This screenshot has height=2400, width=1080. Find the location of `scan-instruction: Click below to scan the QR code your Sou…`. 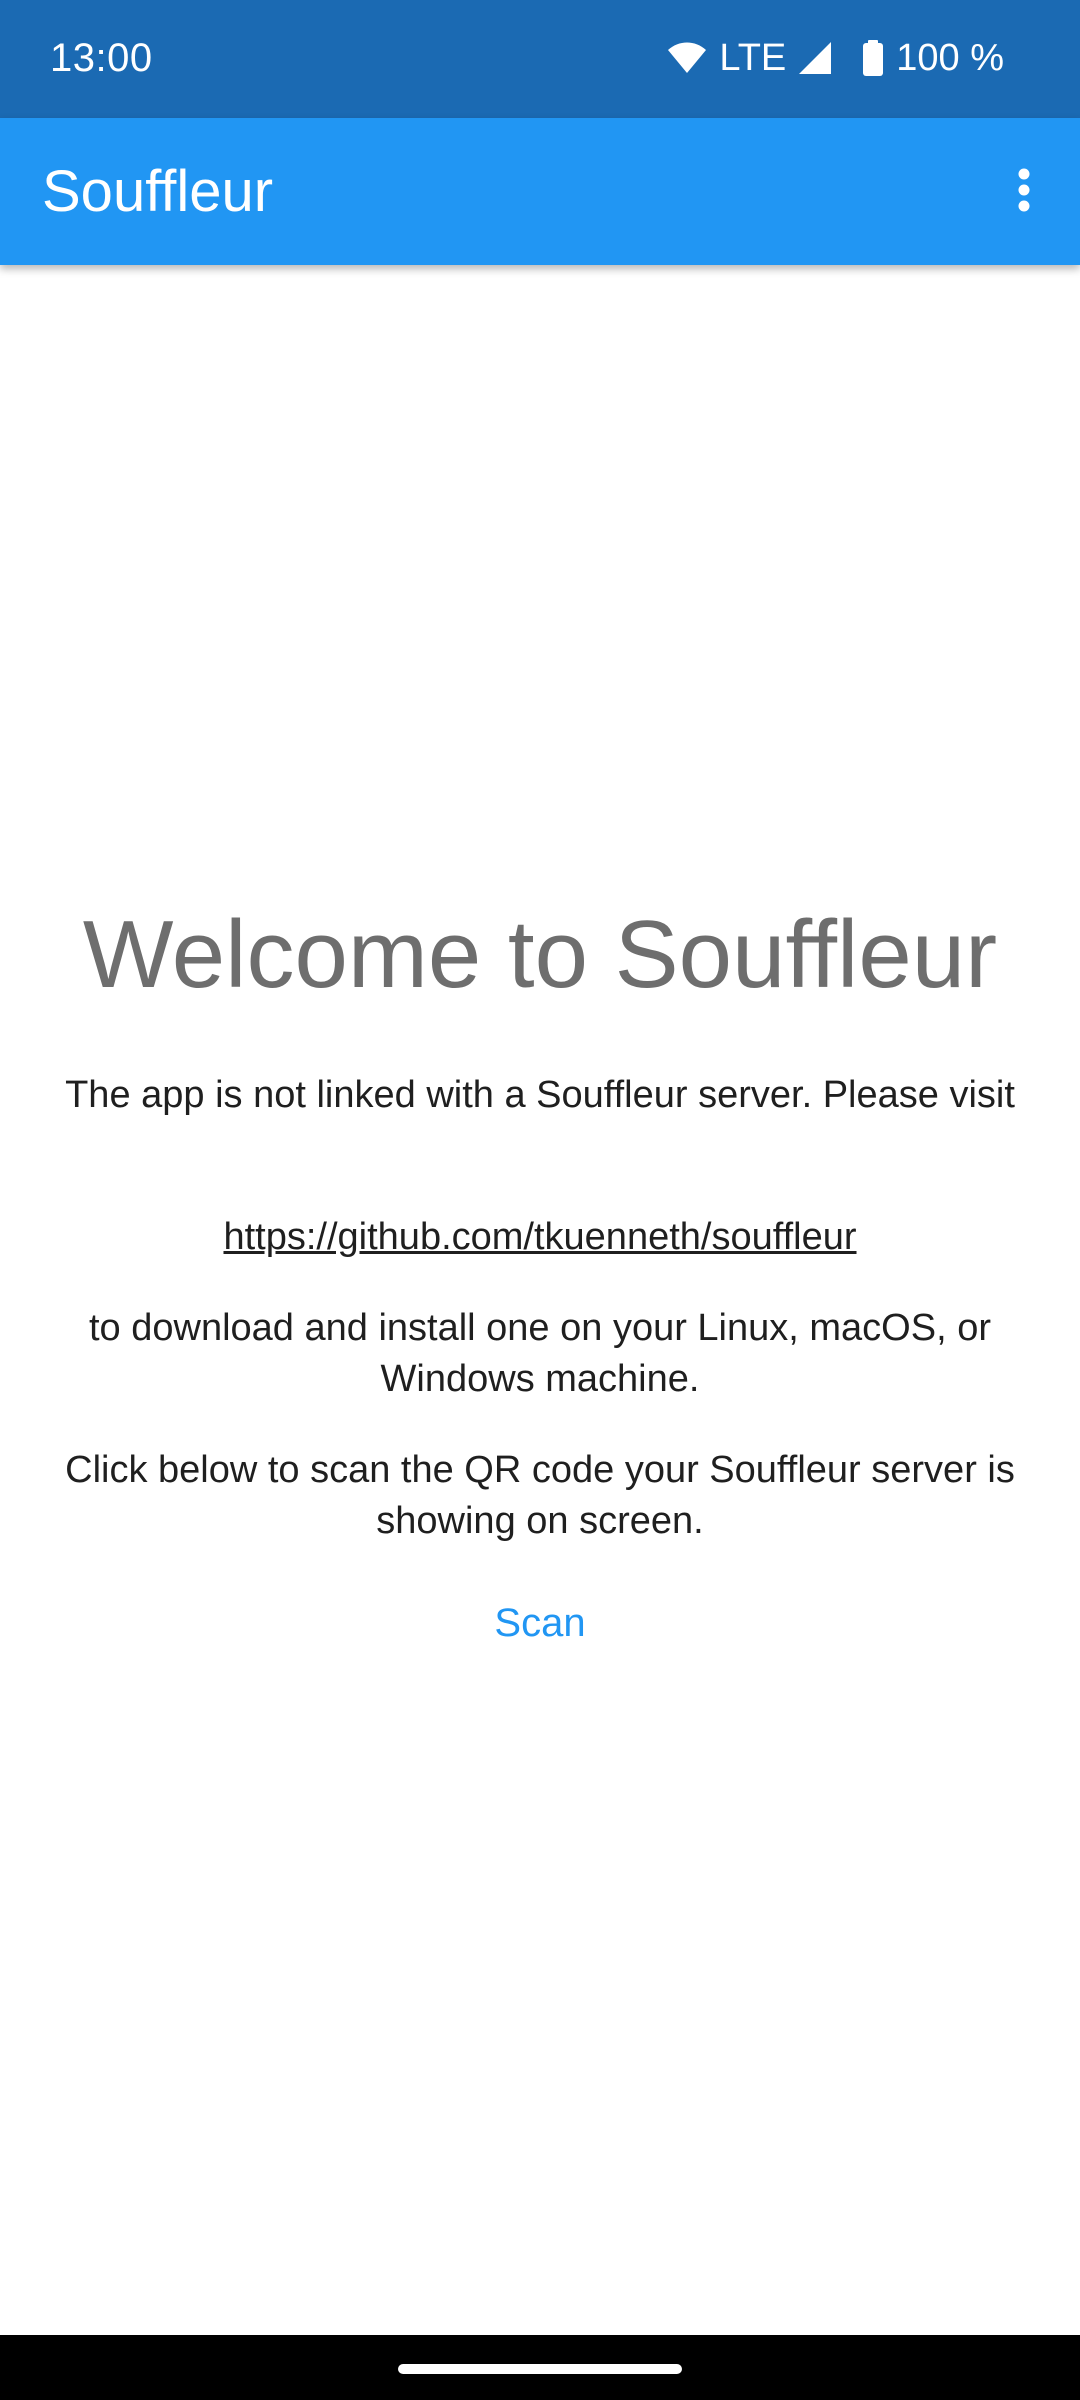

scan-instruction: Click below to scan the QR code your Sou… is located at coordinates (540, 1495).